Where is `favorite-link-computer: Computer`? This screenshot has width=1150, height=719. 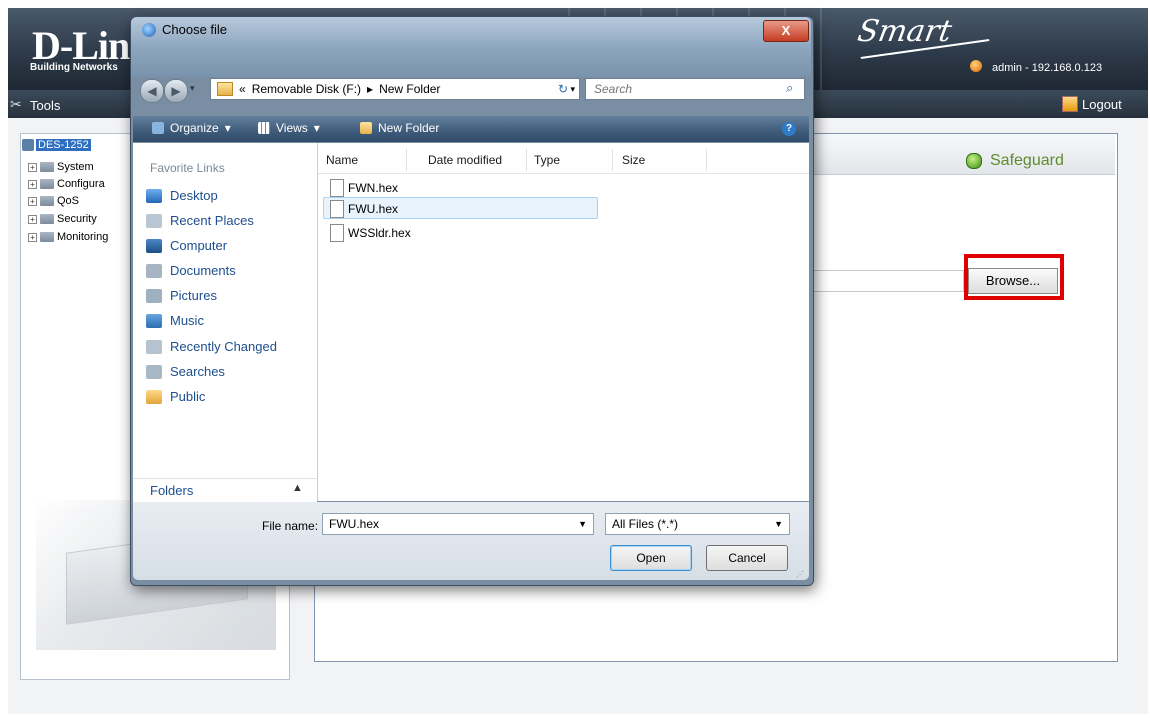 favorite-link-computer: Computer is located at coordinates (186, 245).